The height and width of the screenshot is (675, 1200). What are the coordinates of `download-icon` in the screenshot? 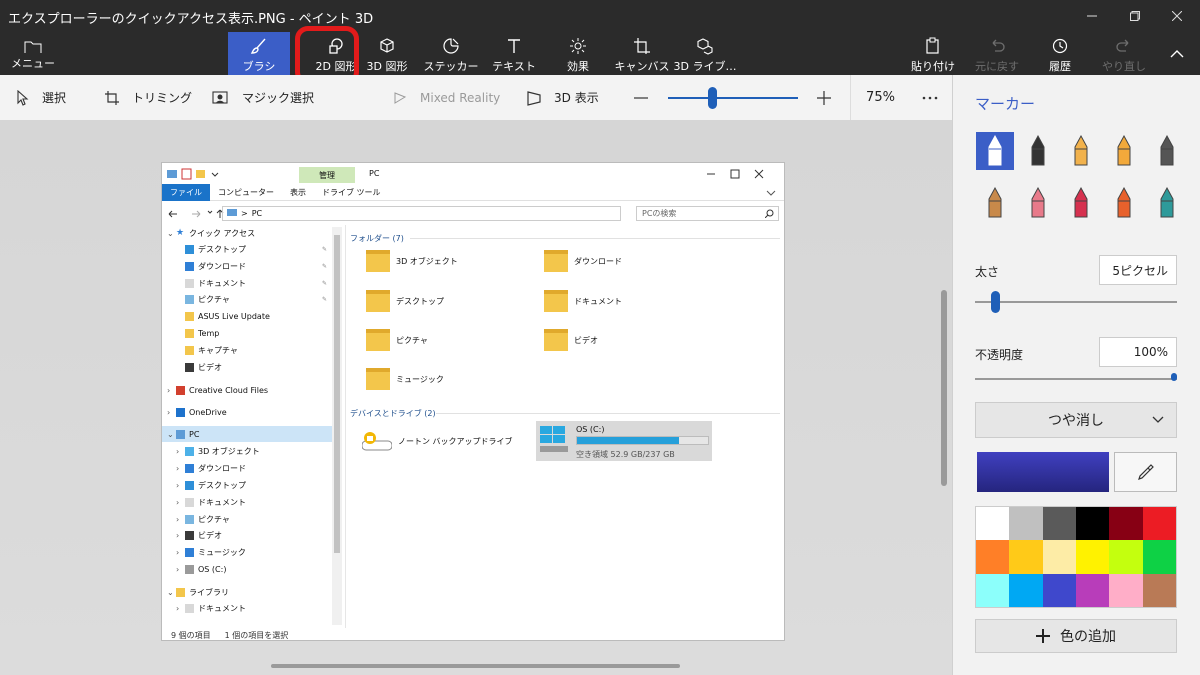 It's located at (189, 468).